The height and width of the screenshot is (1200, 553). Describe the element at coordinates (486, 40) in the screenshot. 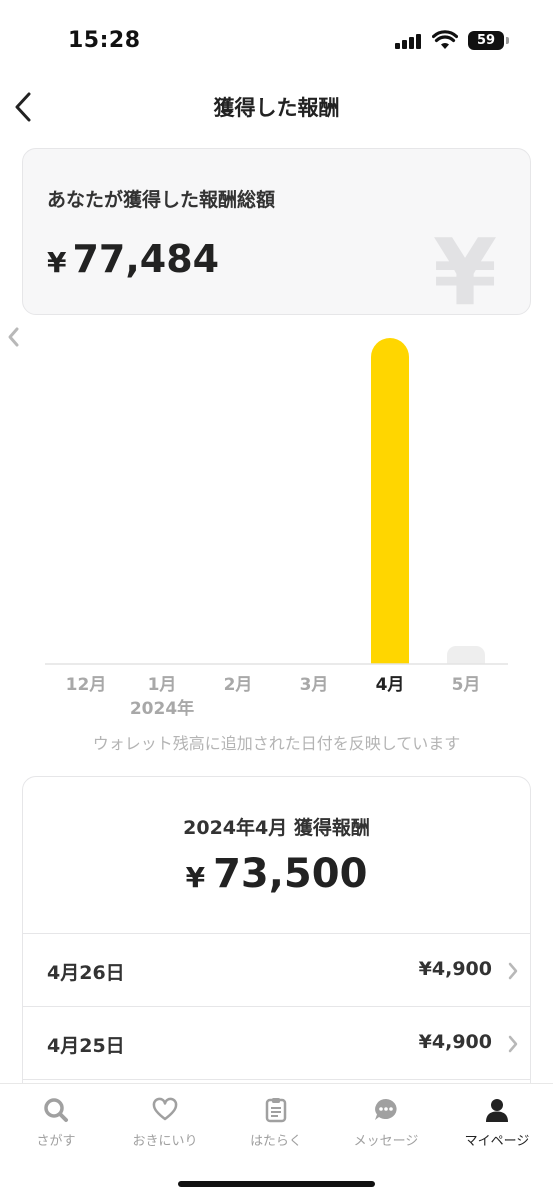

I see `battery-icon: 59` at that location.